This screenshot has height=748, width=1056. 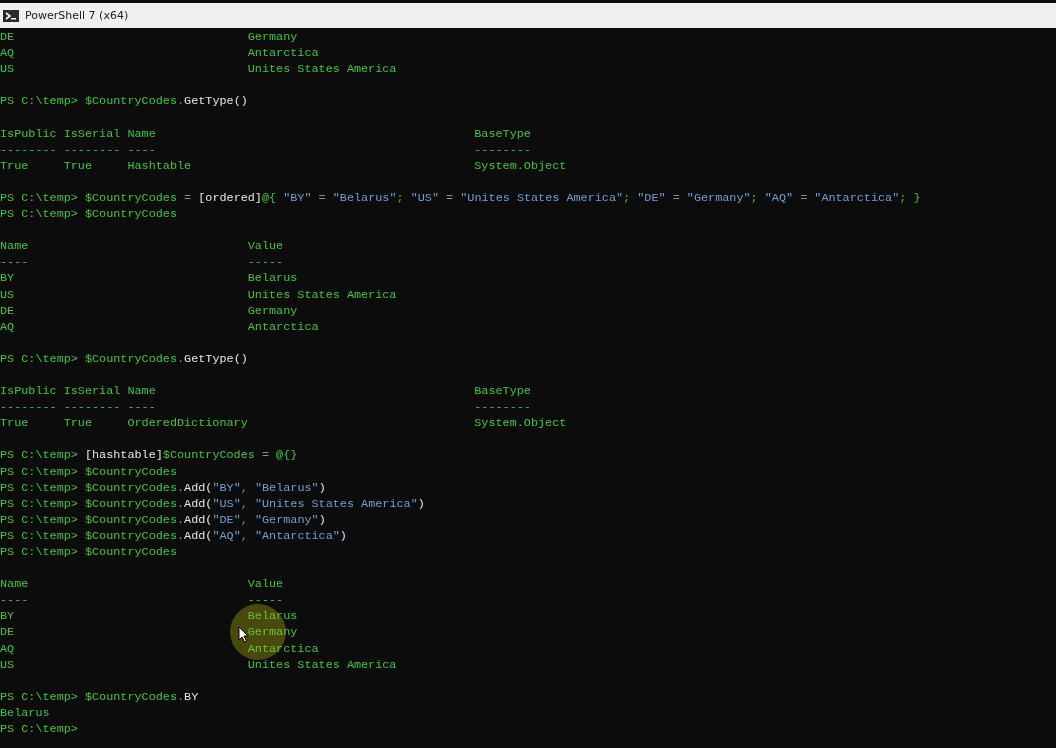 What do you see at coordinates (99, 696) in the screenshot?
I see `command-line: PS C:\temp> $CountryCodes.BY` at bounding box center [99, 696].